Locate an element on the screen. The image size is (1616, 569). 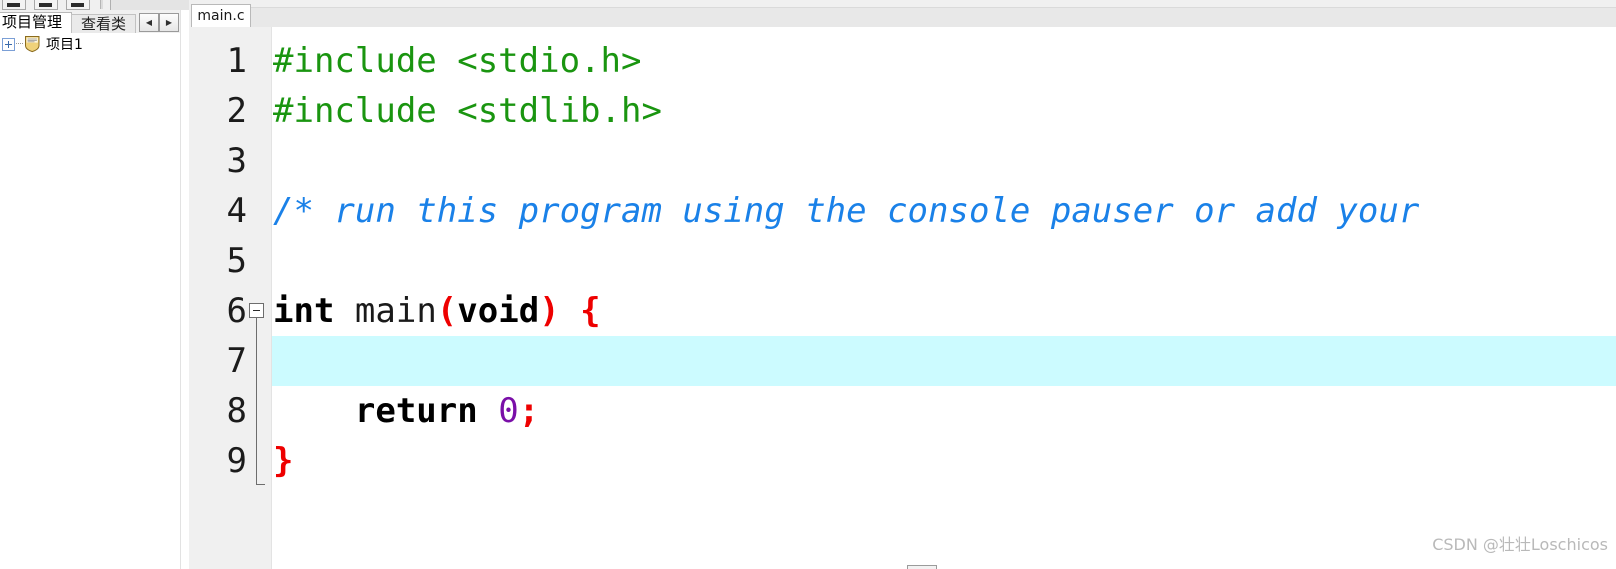
editor-tab-main-c-label: main.c is located at coordinates (221, 16).